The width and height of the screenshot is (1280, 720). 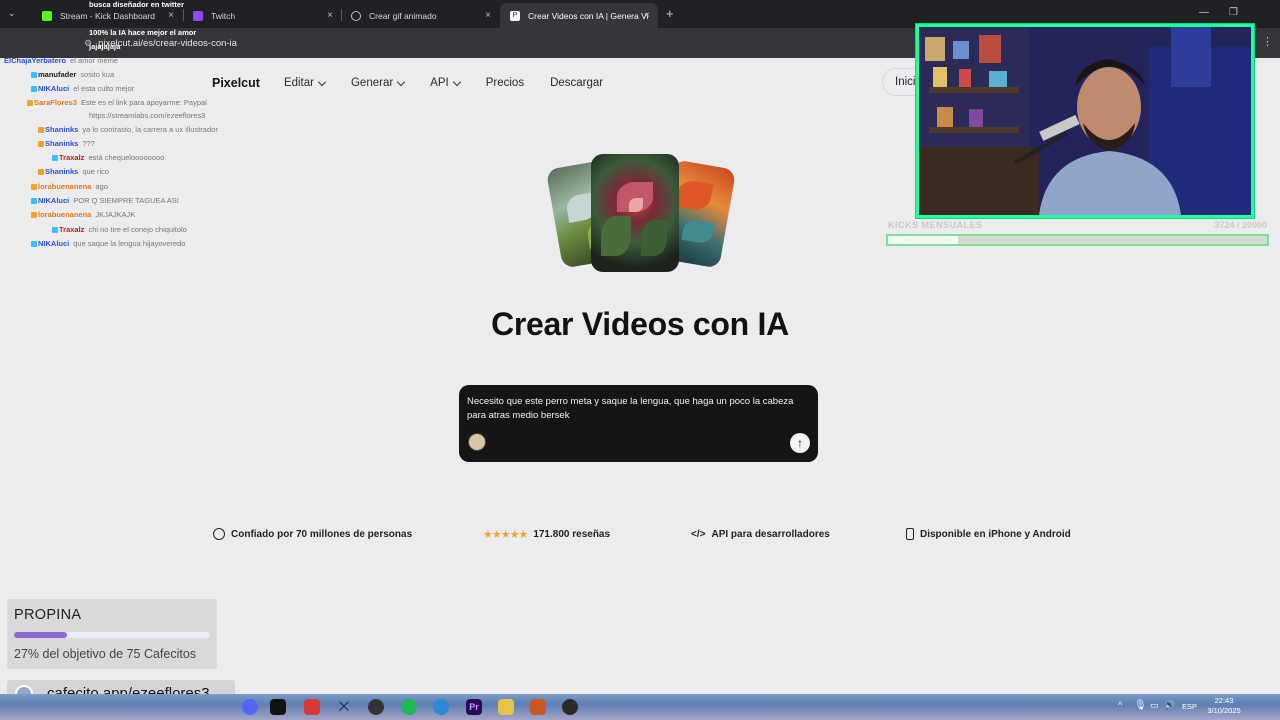 What do you see at coordinates (409, 707) in the screenshot?
I see `spotify-icon` at bounding box center [409, 707].